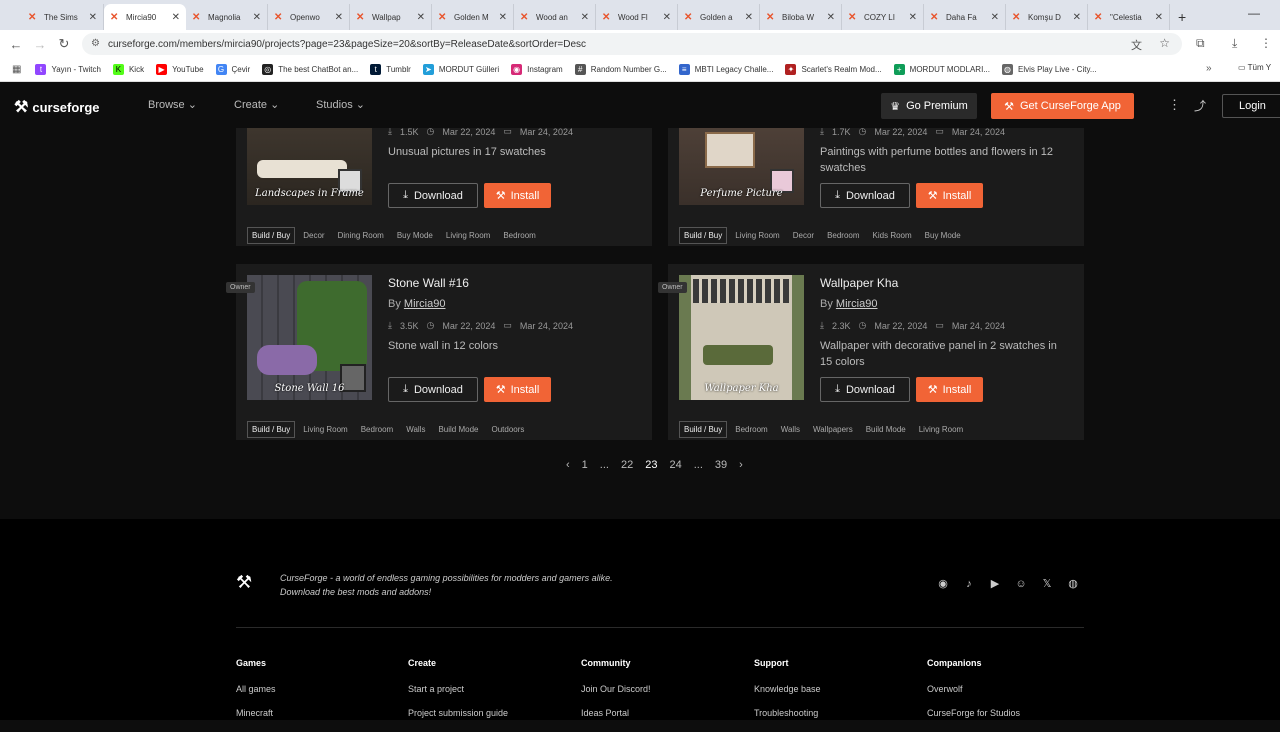  Describe the element at coordinates (428, 283) in the screenshot. I see `project-title: Stone Wall #16` at that location.